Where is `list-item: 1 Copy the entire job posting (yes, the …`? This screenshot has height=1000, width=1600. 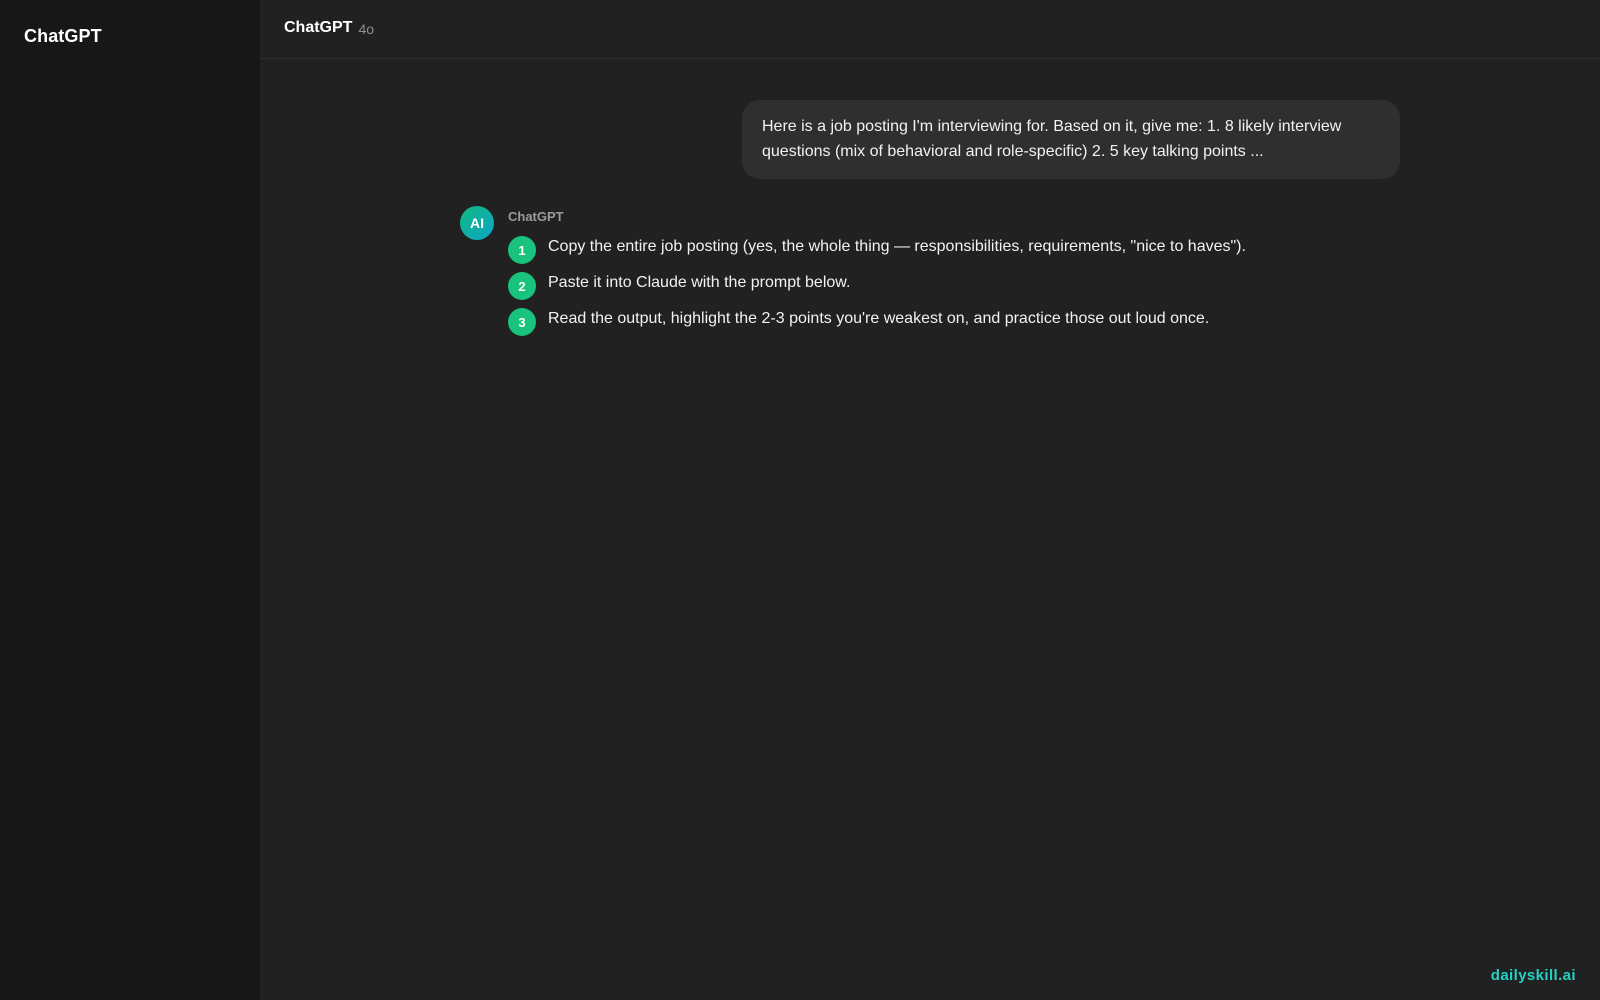
list-item: 1 Copy the entire job posting (yes, the … is located at coordinates (938, 254).